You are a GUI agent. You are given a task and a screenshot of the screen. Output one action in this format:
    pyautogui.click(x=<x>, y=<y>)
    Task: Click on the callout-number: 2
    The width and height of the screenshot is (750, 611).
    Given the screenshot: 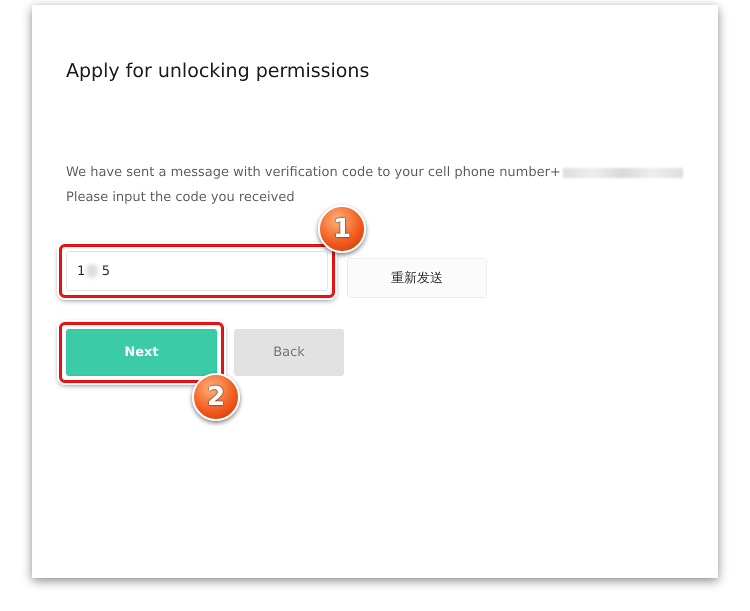 What is the action you would take?
    pyautogui.click(x=216, y=397)
    